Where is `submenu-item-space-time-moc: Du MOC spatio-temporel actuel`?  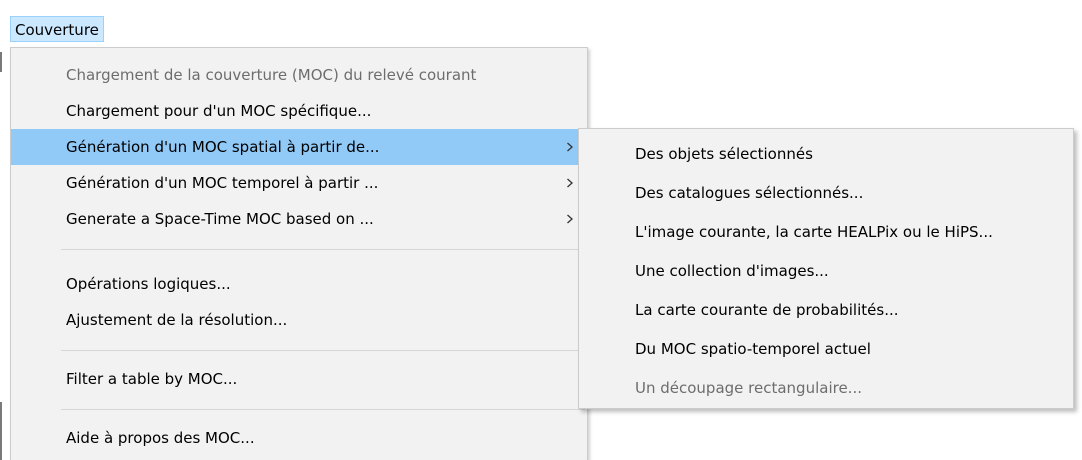 submenu-item-space-time-moc: Du MOC spatio-temporel actuel is located at coordinates (826, 349).